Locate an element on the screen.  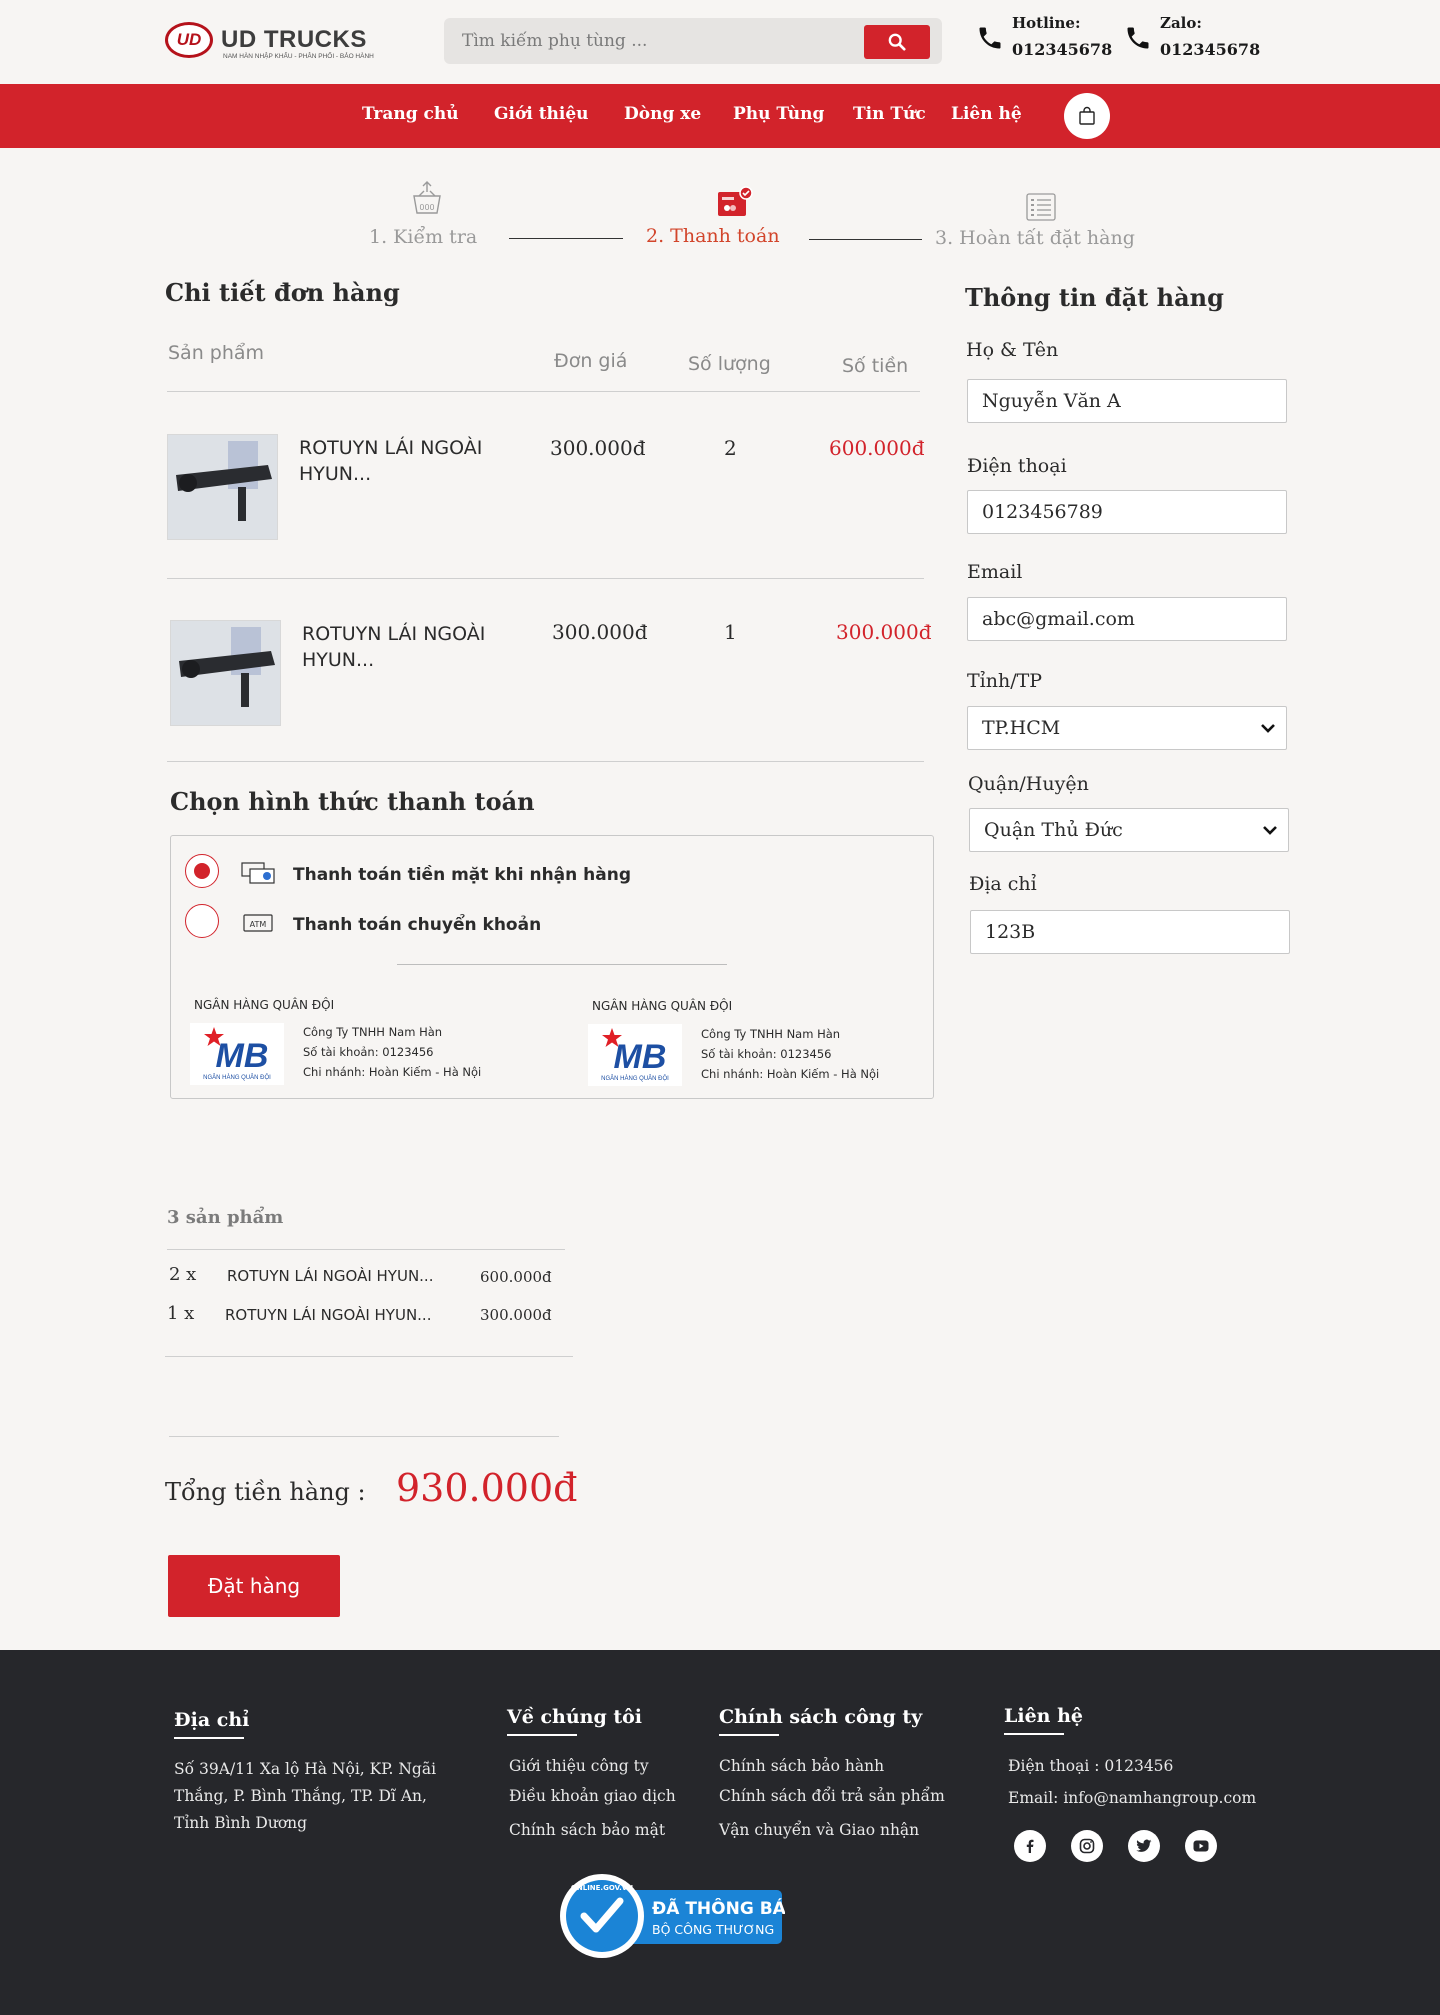
svg-text: BỘ CÔNG THƯƠNG is located at coordinates (713, 1929).